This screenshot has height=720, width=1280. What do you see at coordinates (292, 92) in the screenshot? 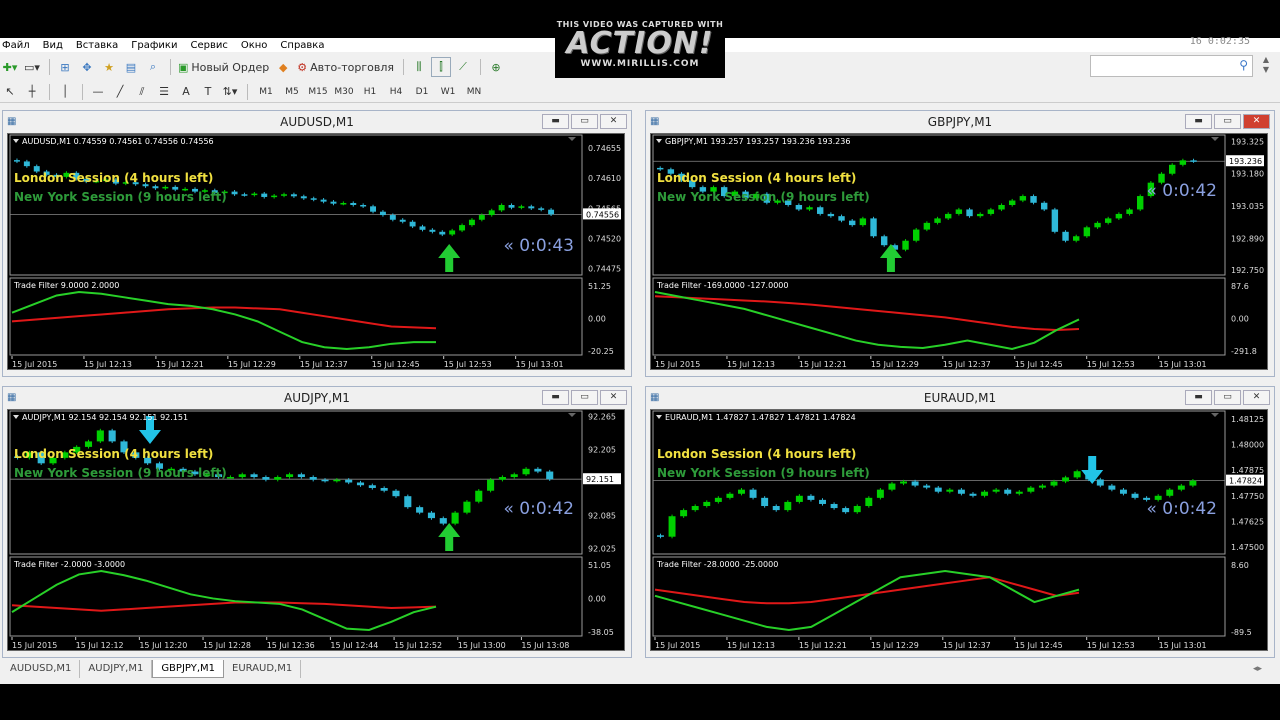
I see `timeframe-m5: M5` at bounding box center [292, 92].